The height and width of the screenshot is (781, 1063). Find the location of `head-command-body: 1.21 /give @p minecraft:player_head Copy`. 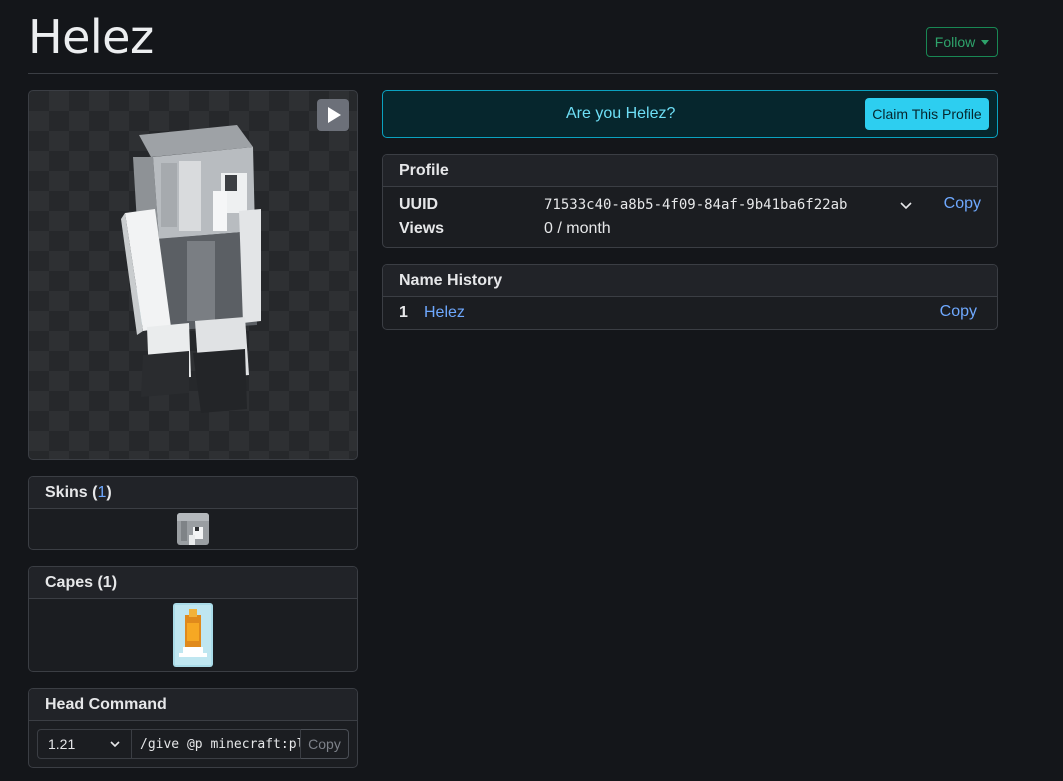

head-command-body: 1.21 /give @p minecraft:player_head Copy is located at coordinates (193, 744).